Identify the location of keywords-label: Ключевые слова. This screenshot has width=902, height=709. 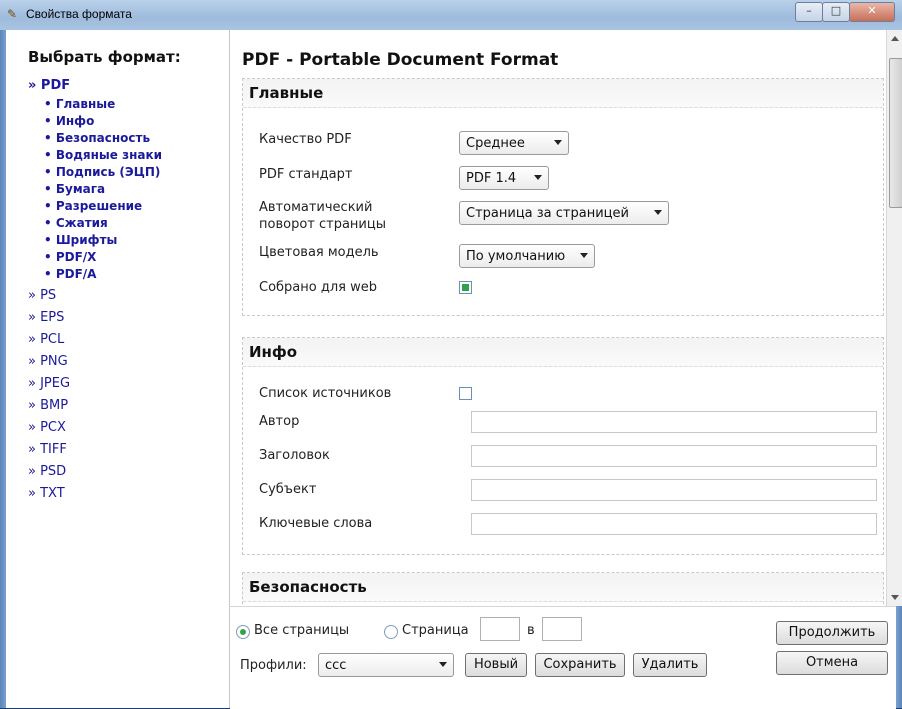
(316, 523).